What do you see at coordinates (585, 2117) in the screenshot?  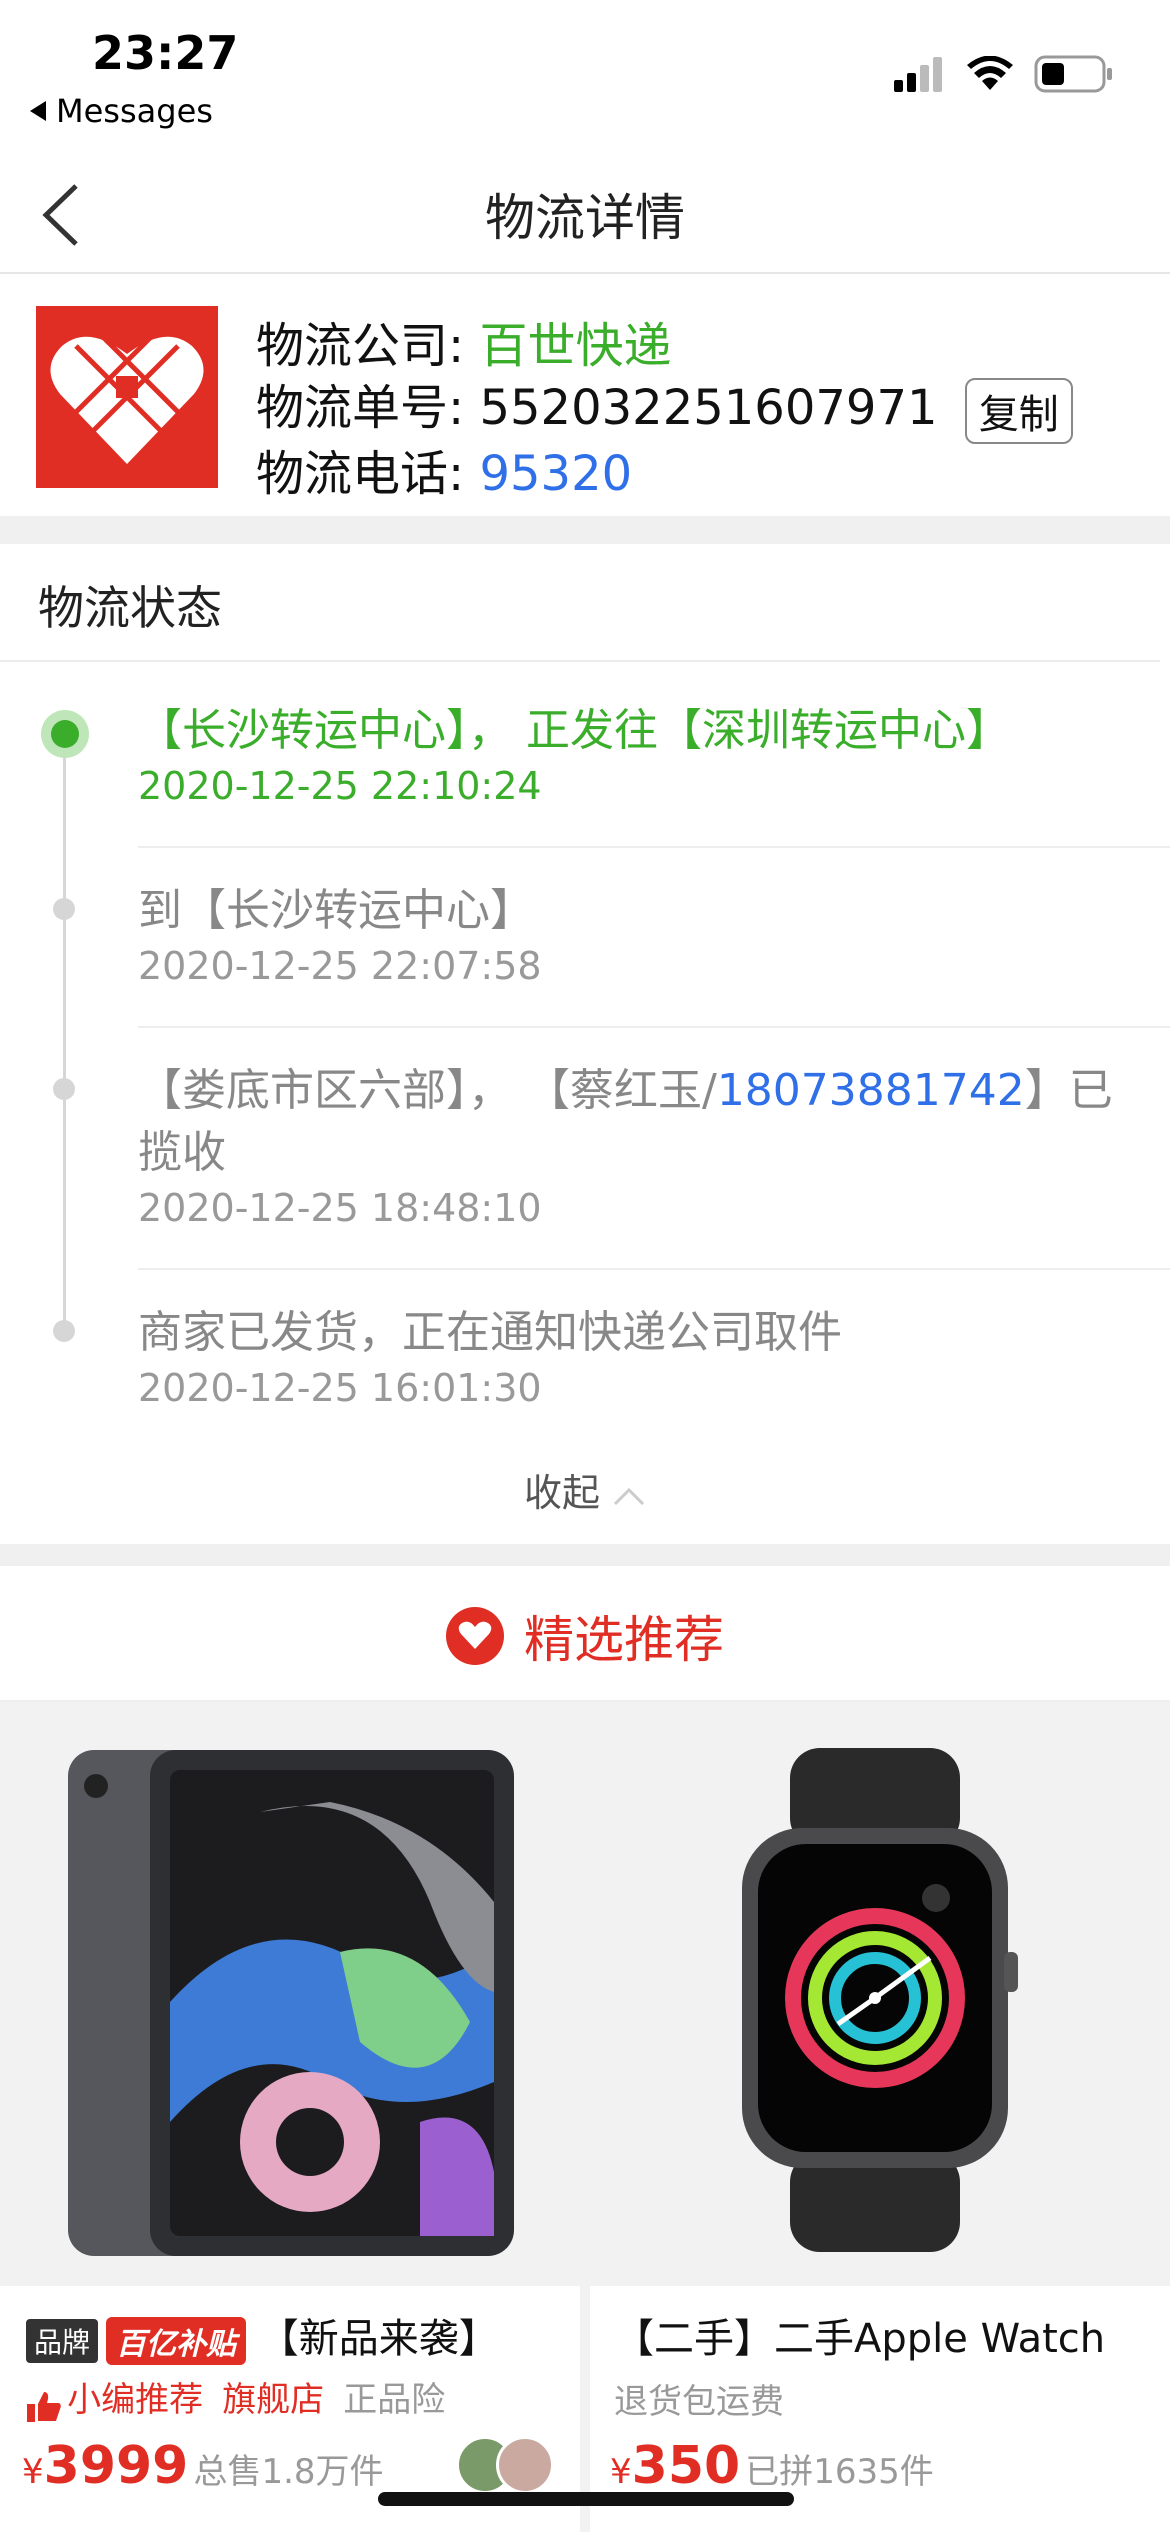 I see `product-grid-divider` at bounding box center [585, 2117].